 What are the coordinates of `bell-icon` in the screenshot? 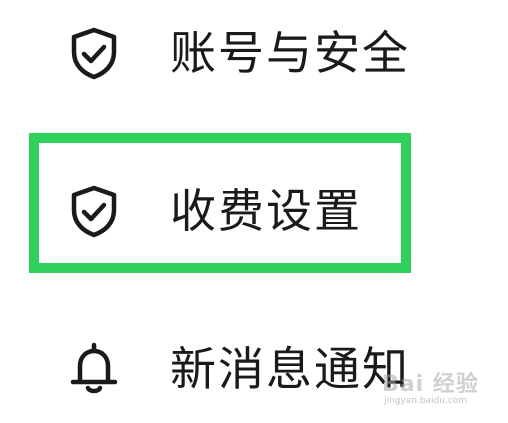 It's located at (94, 369).